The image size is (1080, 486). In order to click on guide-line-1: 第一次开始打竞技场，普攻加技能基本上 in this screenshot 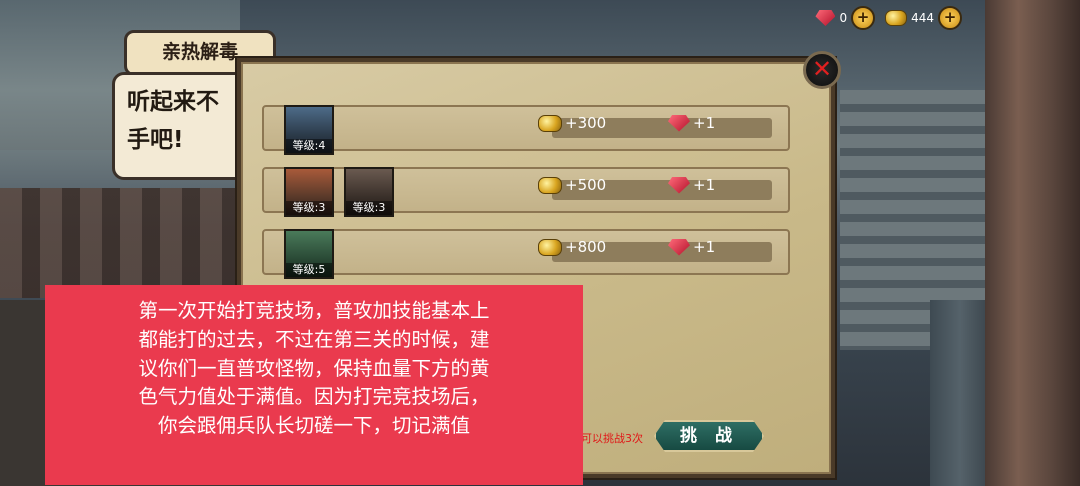, I will do `click(314, 310)`.